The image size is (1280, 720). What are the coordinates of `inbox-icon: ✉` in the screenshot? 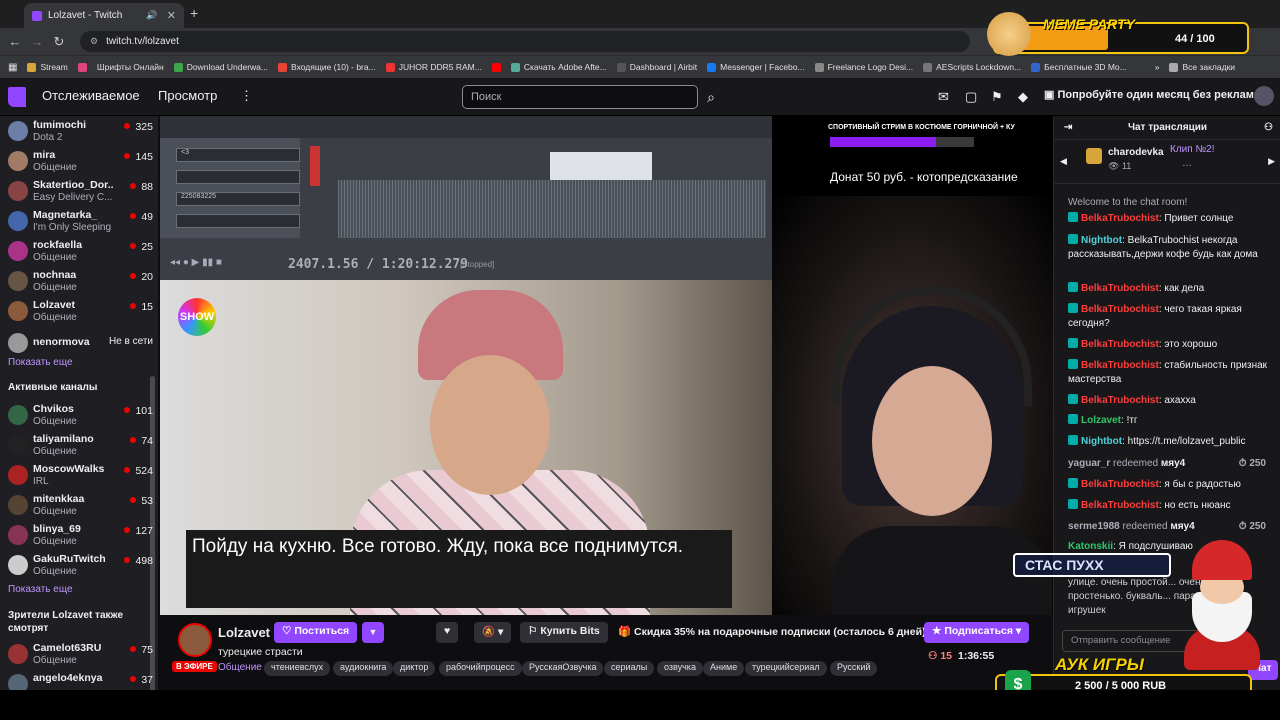 It's located at (943, 97).